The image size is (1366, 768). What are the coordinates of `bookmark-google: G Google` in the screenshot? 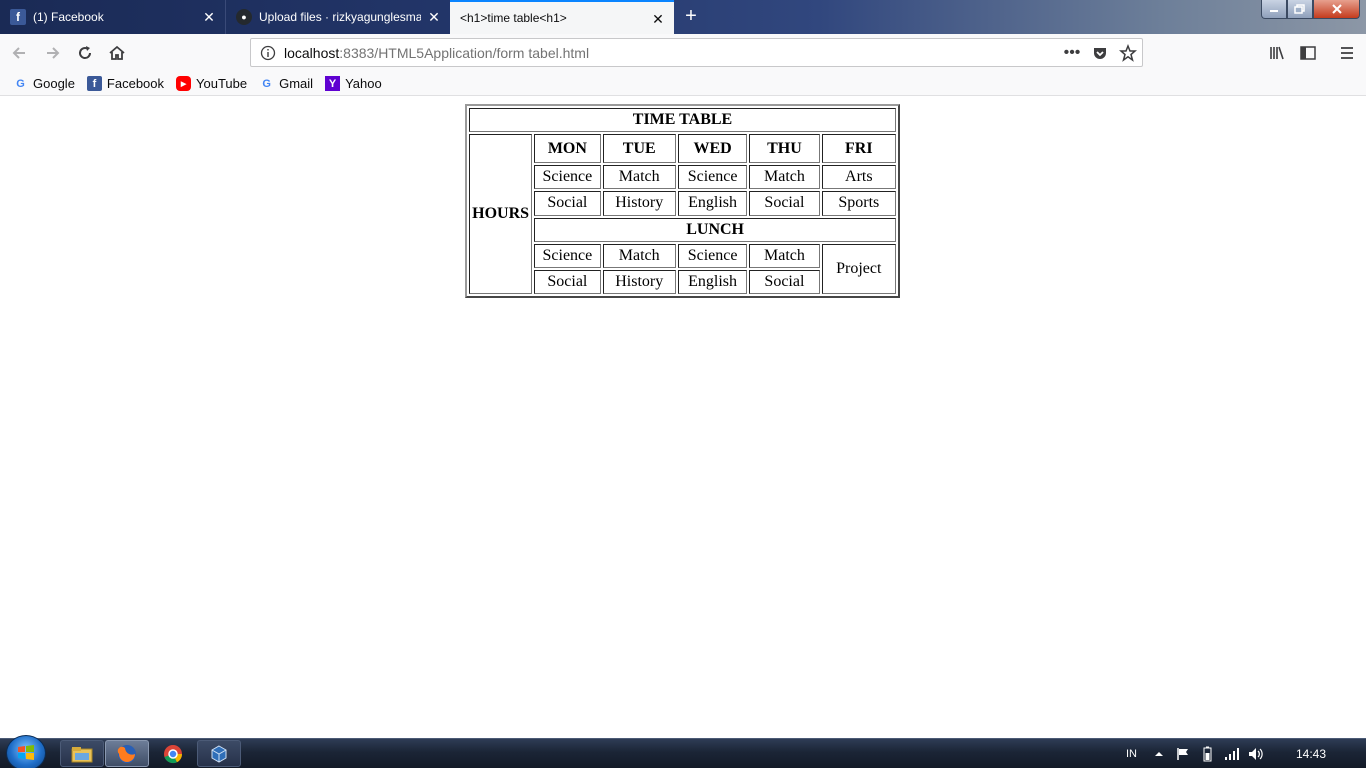 It's located at (44, 83).